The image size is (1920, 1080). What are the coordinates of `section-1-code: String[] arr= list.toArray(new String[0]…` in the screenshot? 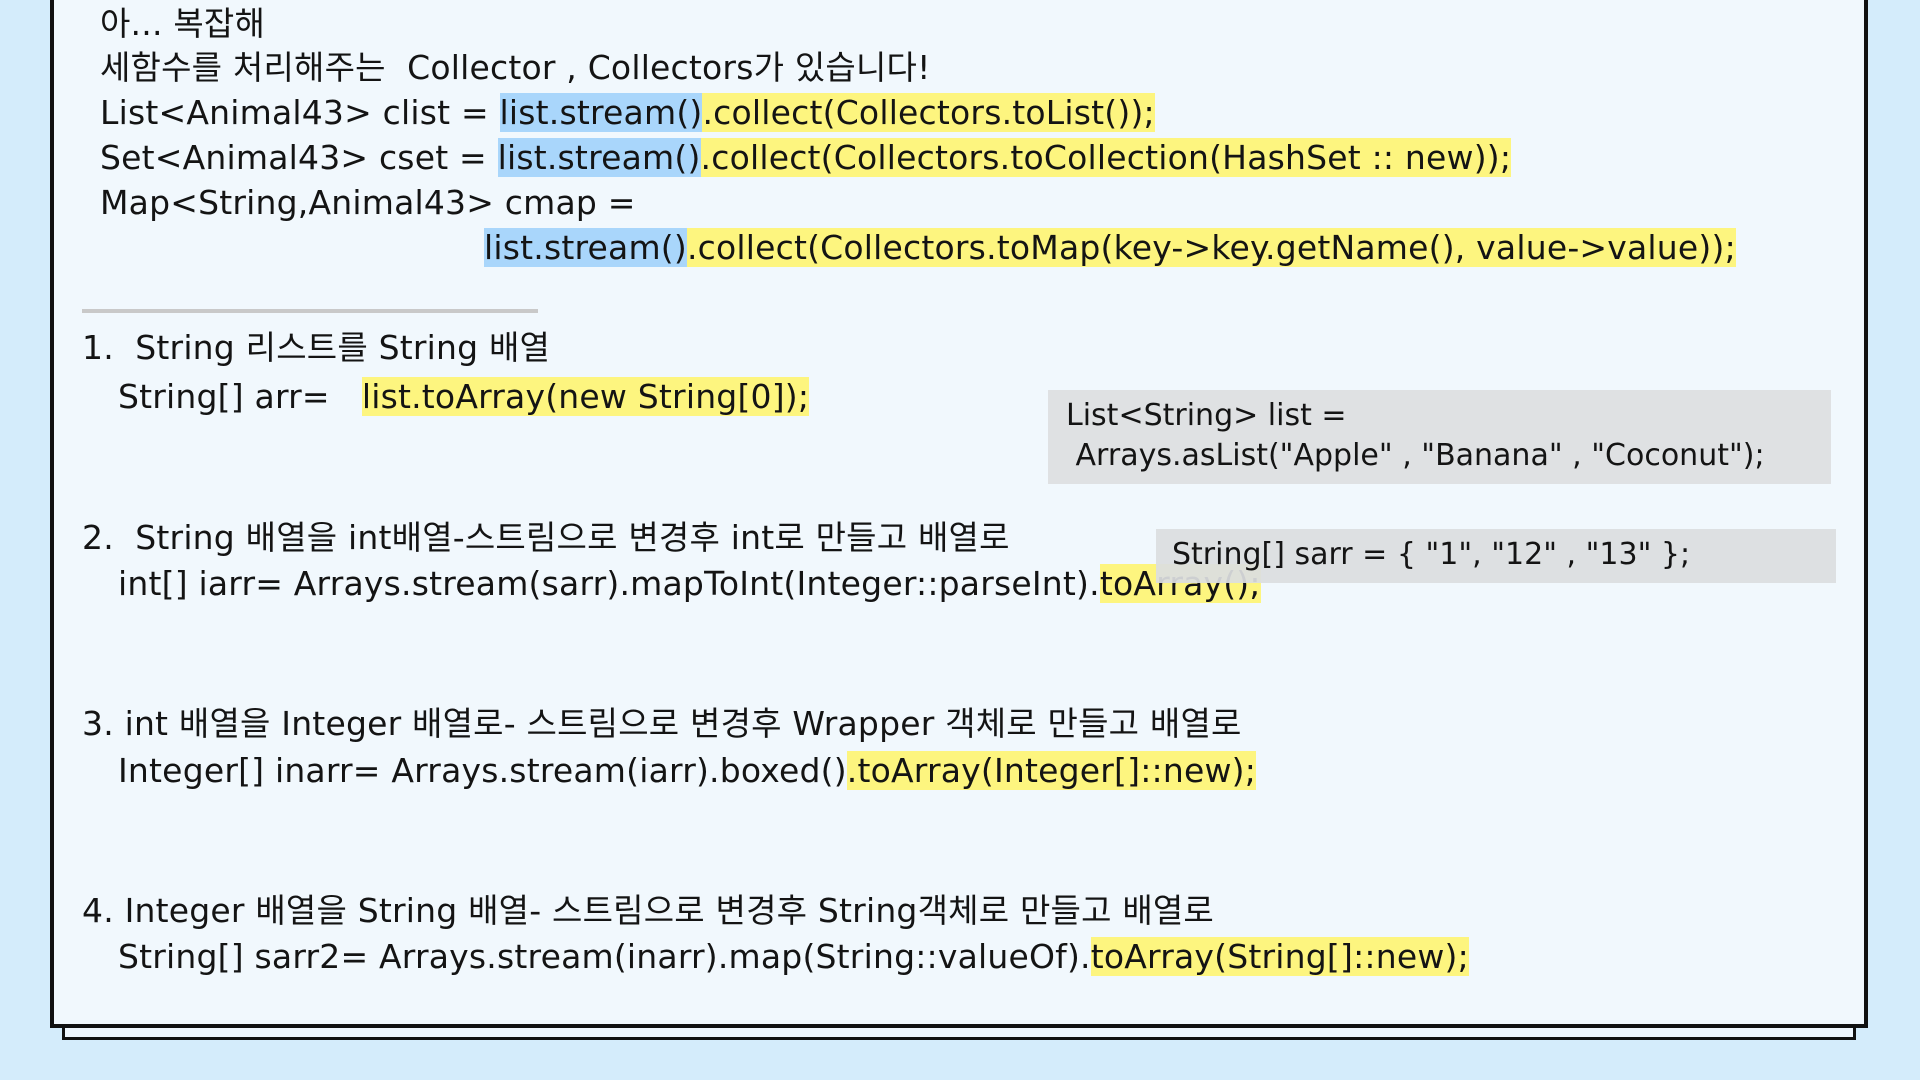 It's located at (464, 397).